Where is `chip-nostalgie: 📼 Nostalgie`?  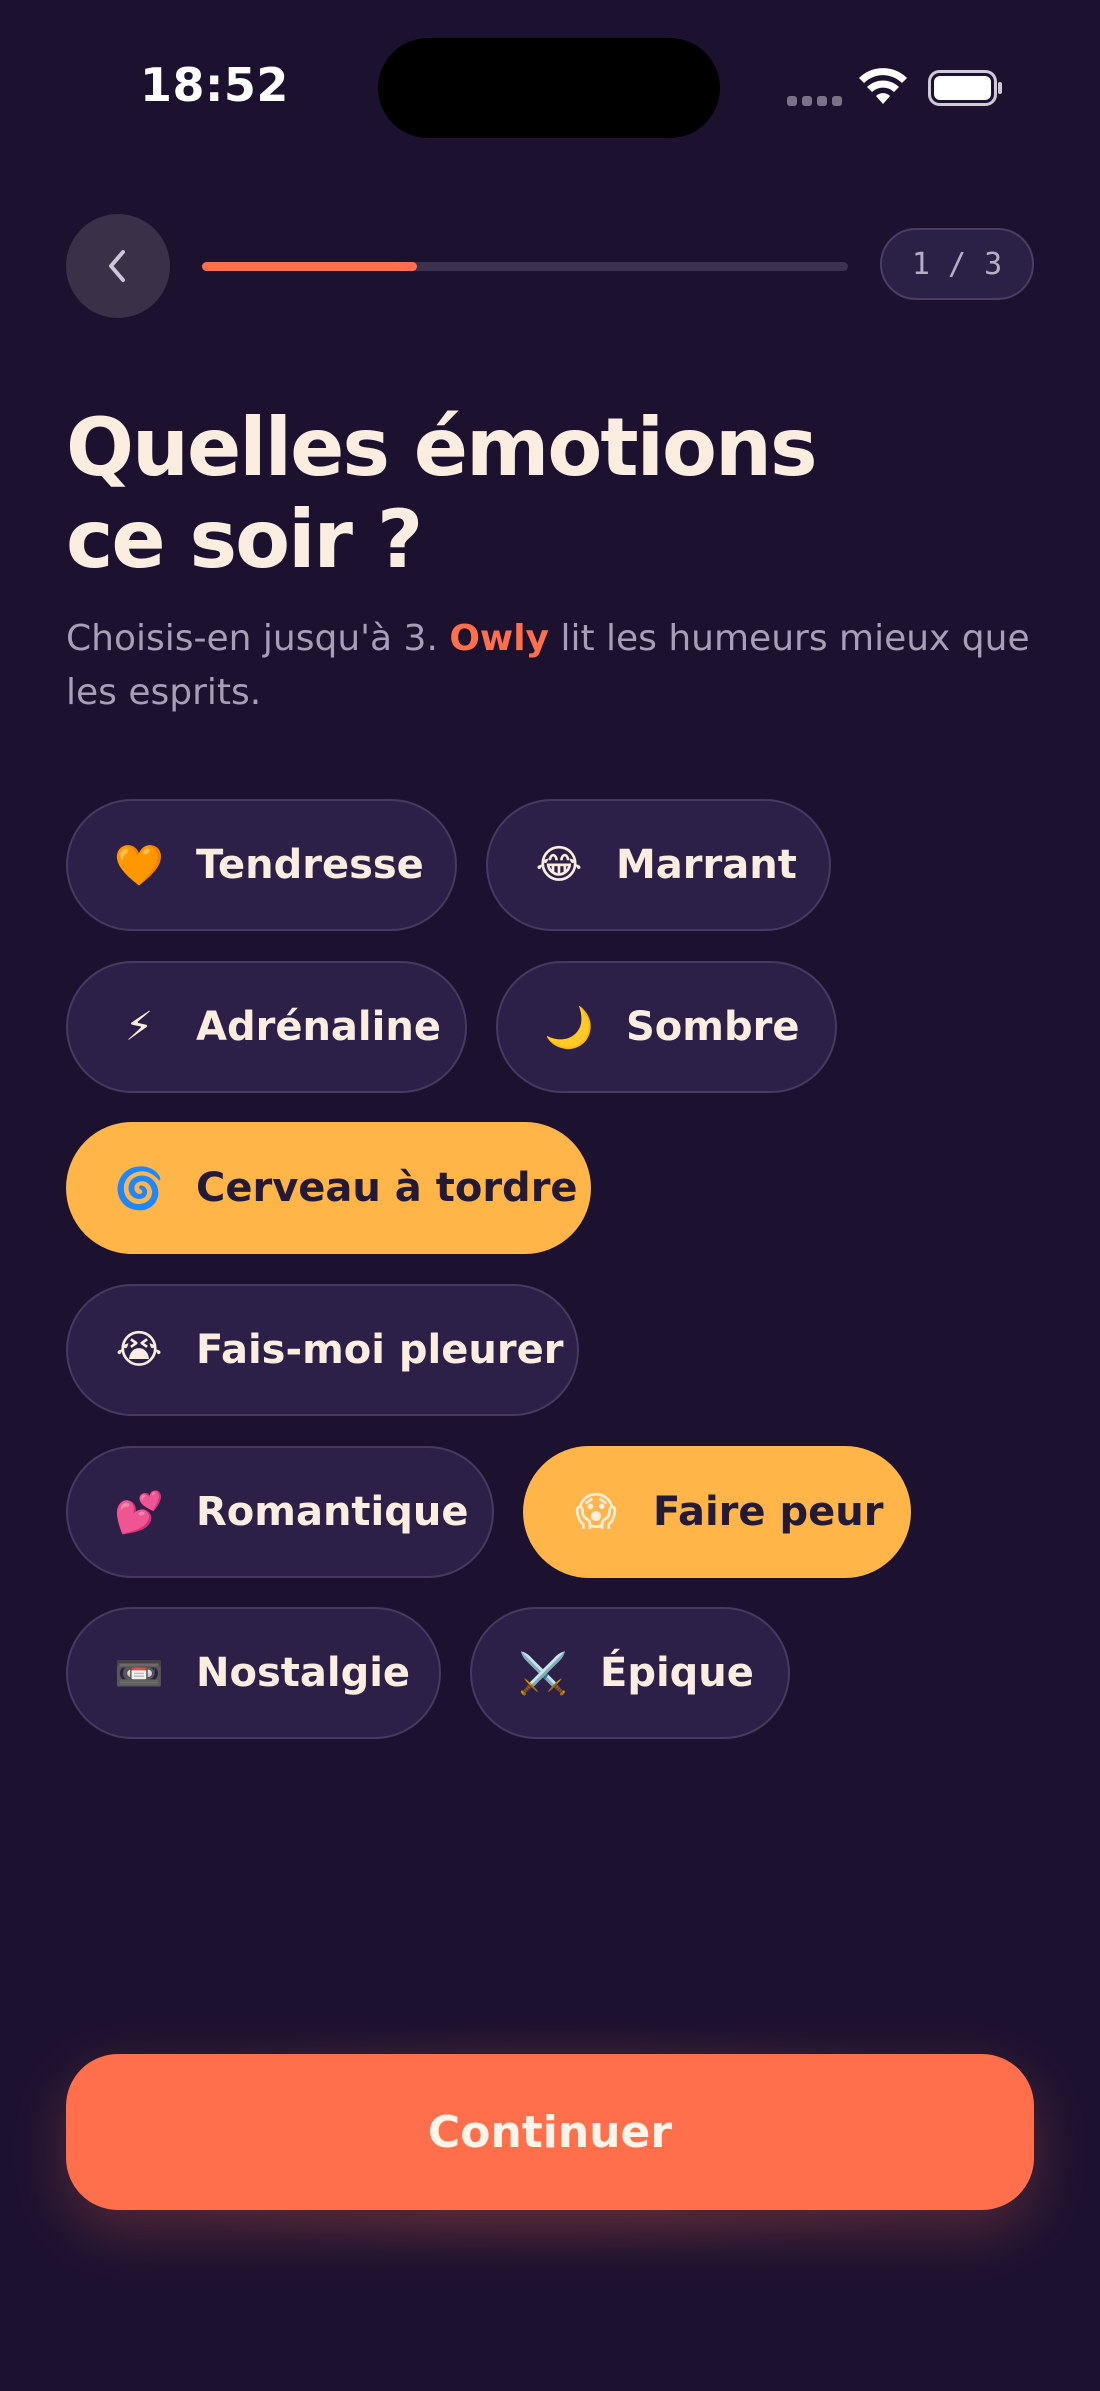
chip-nostalgie: 📼 Nostalgie is located at coordinates (253, 1673).